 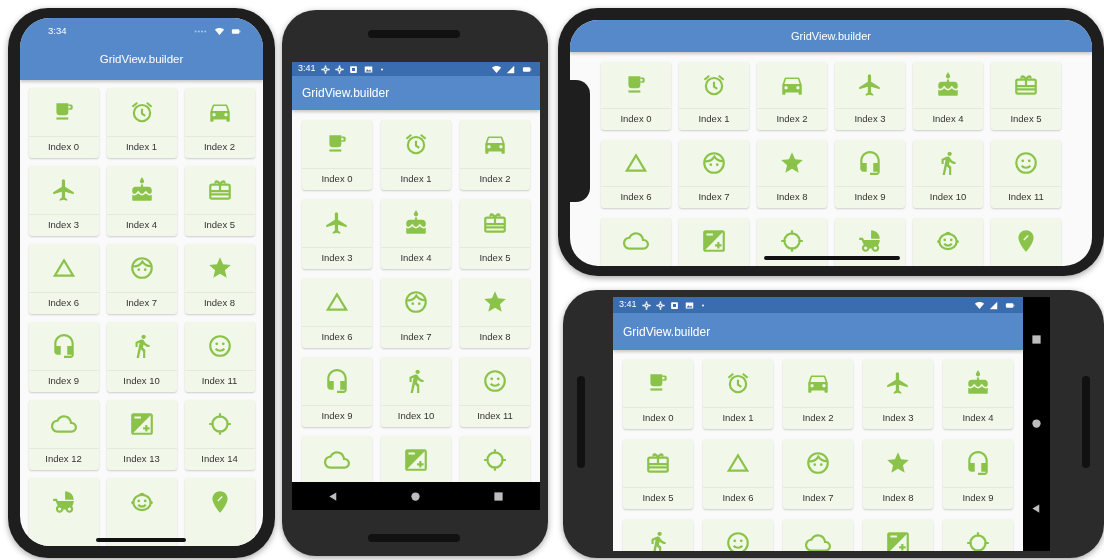 What do you see at coordinates (307, 69) in the screenshot?
I see `status-time: 3:41` at bounding box center [307, 69].